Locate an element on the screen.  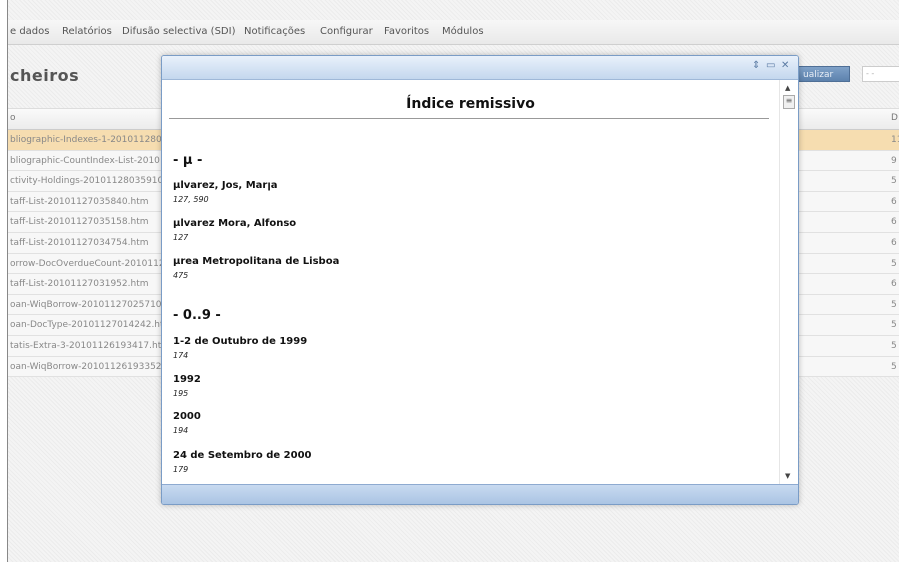
index-term: µlvarez, Jos, Marןa is located at coordinates (225, 185).